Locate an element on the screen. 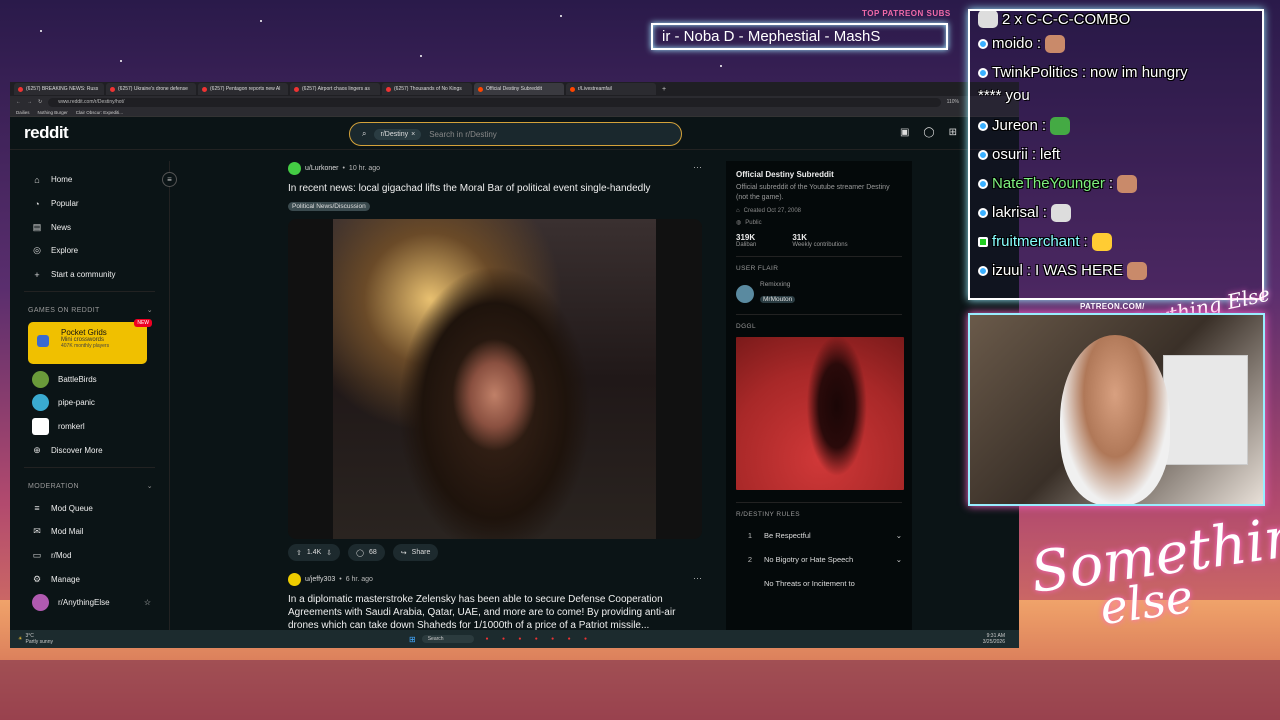  bookmark: Nothing Burger is located at coordinates (53, 112).